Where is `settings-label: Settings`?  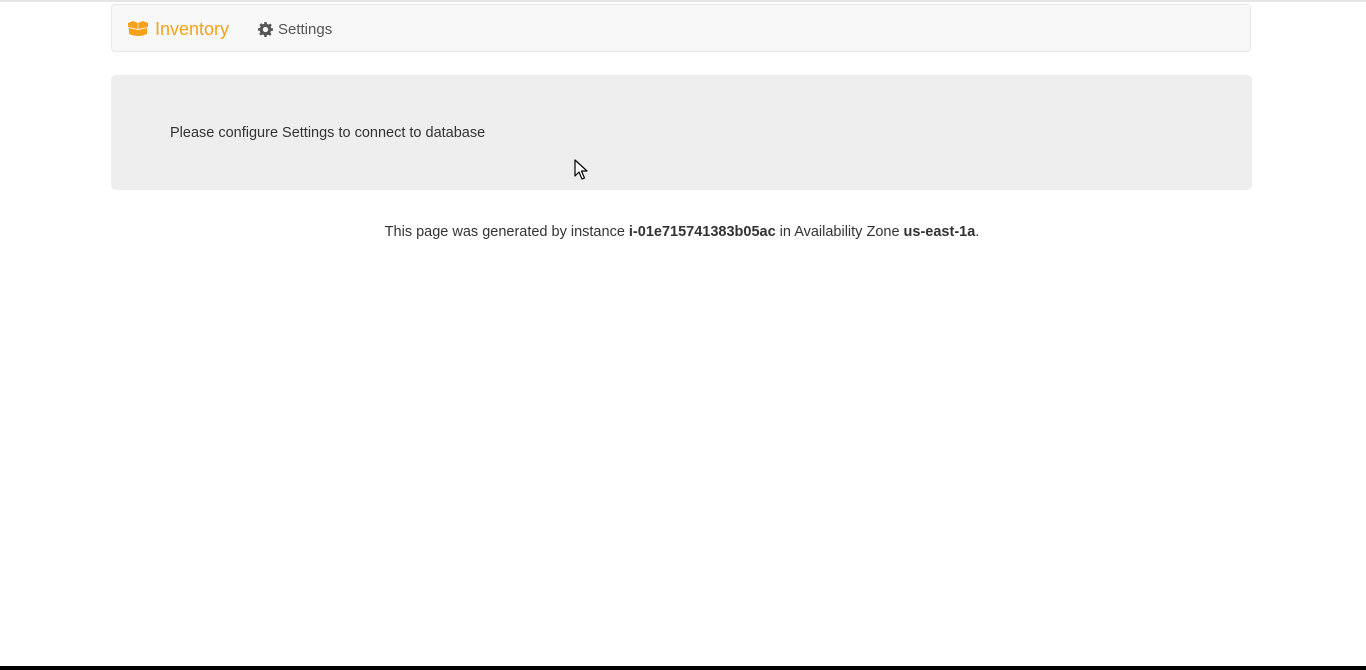
settings-label: Settings is located at coordinates (305, 29).